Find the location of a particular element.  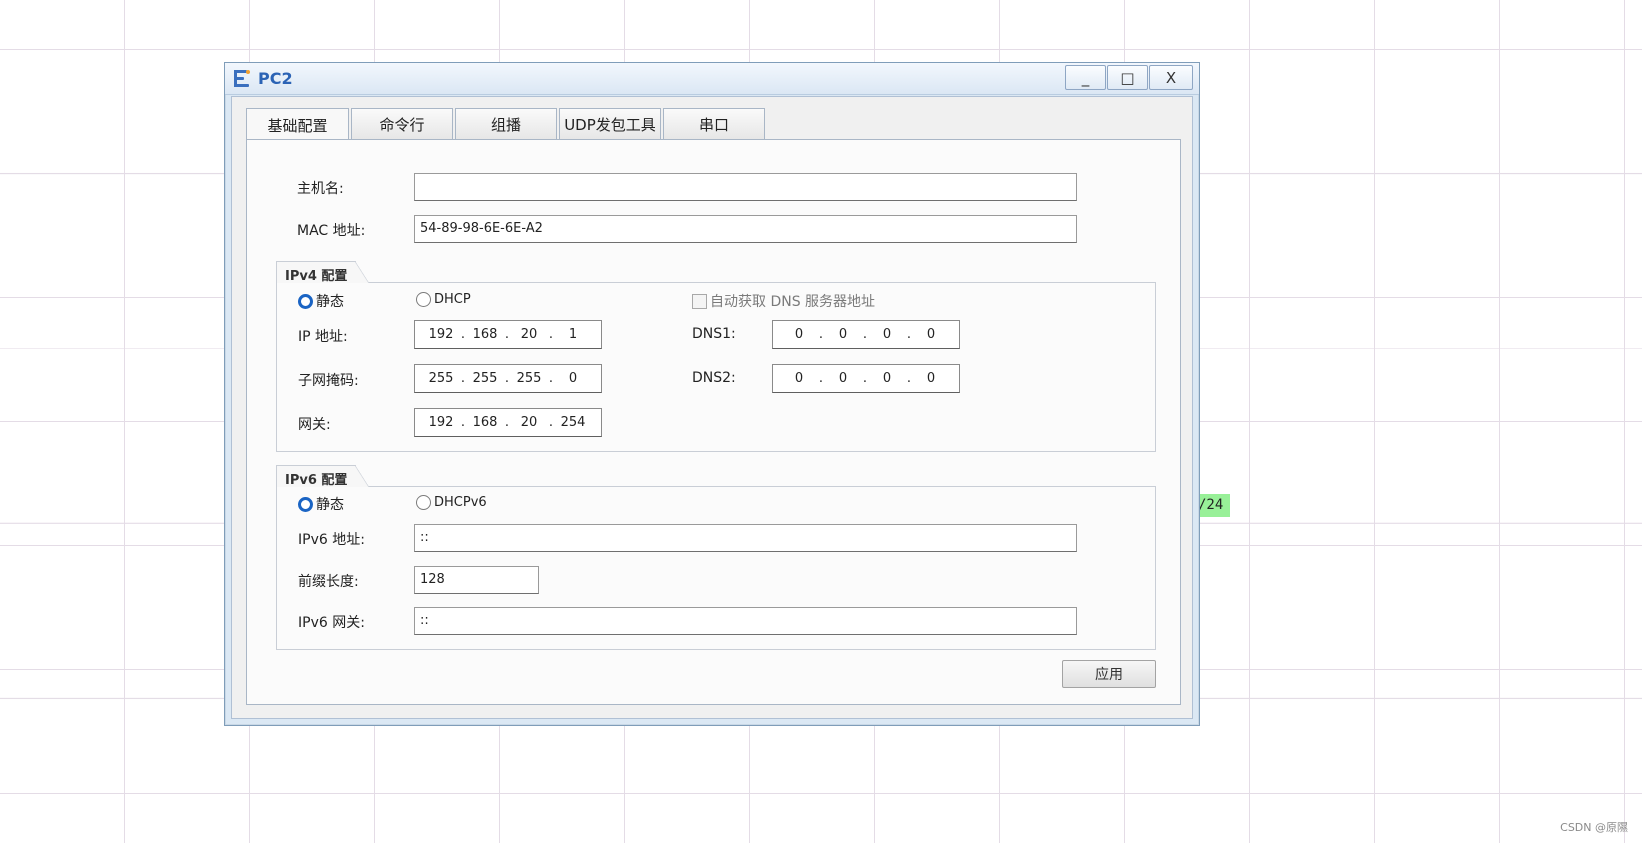

ipv6-dhcp-radio: DHCPv6 is located at coordinates (451, 502).